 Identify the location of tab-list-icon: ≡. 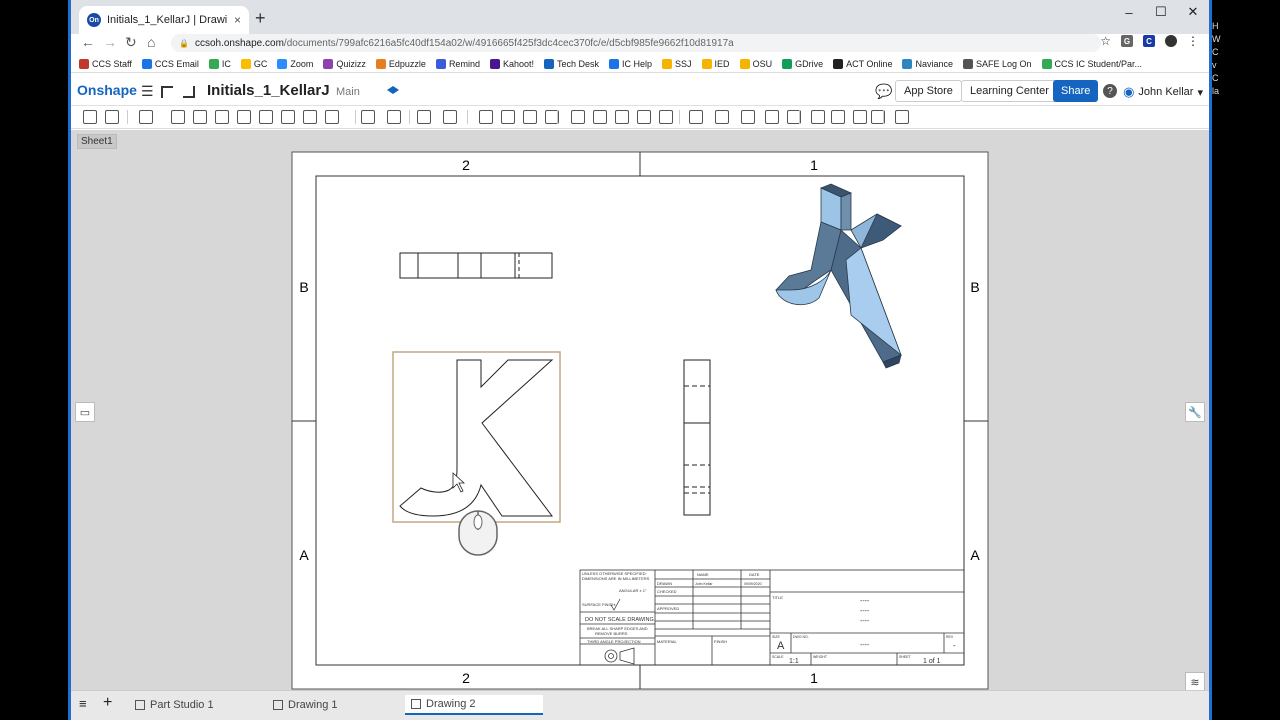
(83, 703).